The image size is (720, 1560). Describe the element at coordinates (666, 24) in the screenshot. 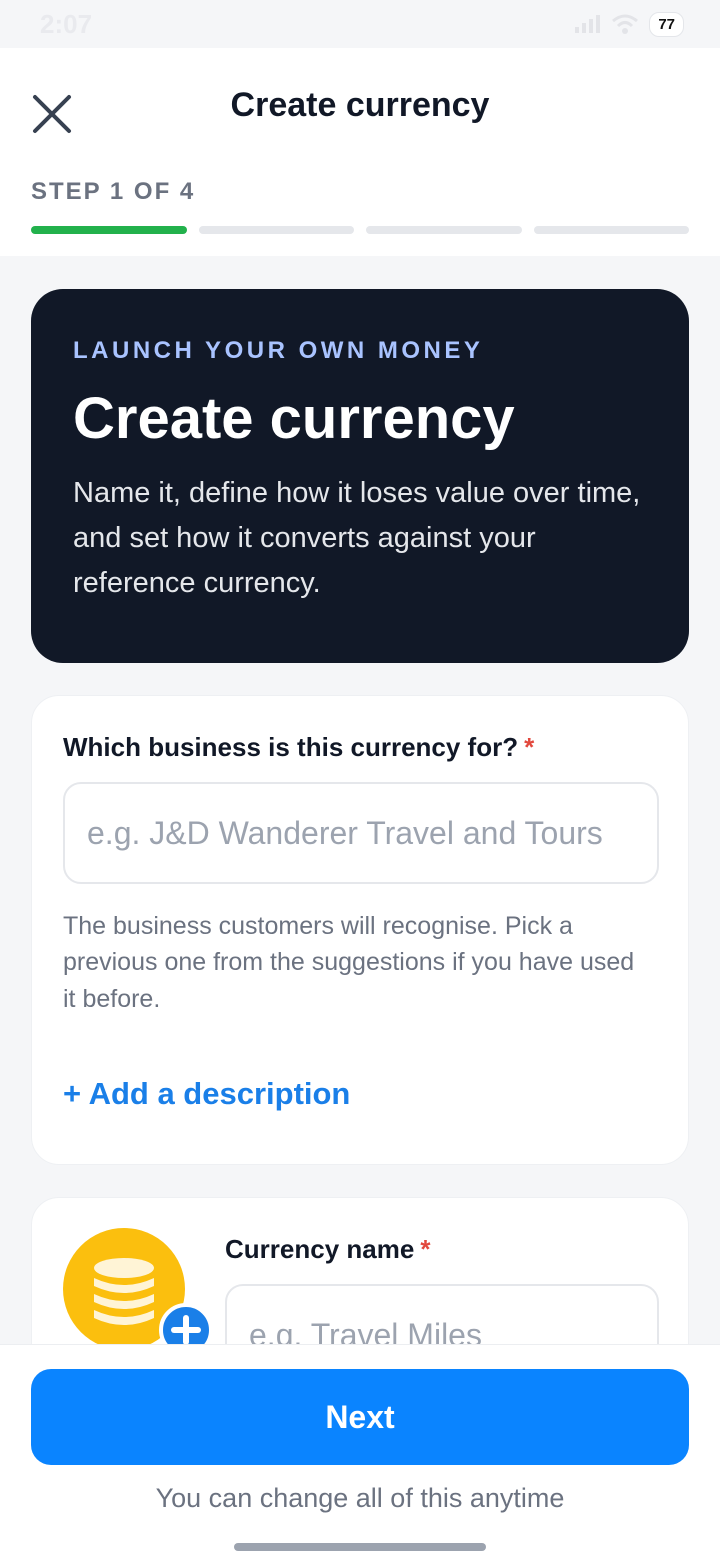

I see `battery-icon: 77` at that location.